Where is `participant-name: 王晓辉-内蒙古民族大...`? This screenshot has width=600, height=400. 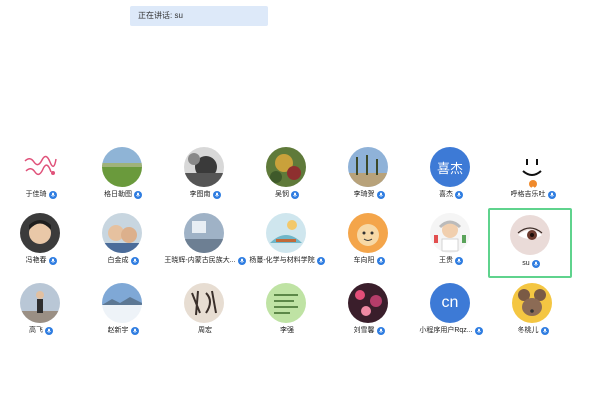
participant-name: 王晓辉-内蒙古民族大... is located at coordinates (200, 260).